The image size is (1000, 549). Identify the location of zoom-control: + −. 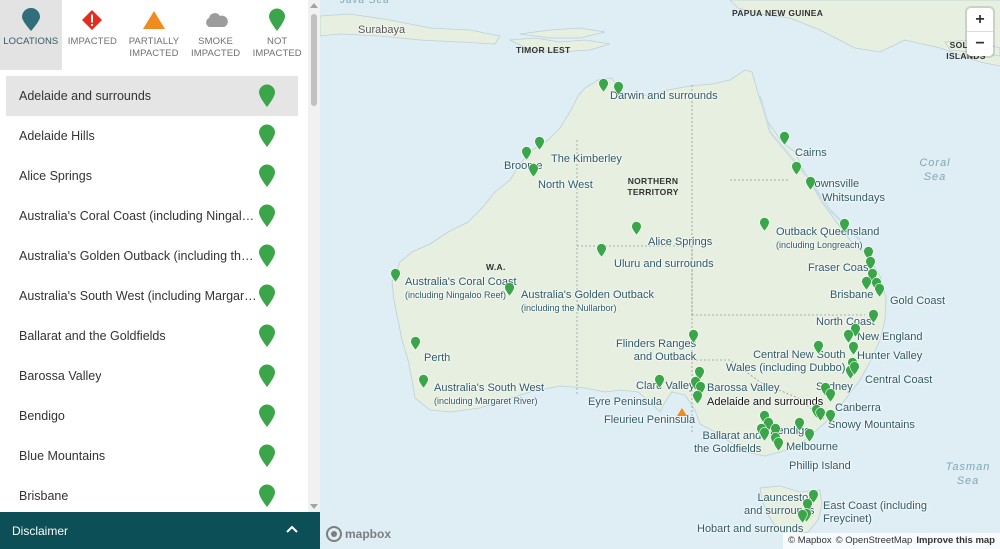
(980, 32).